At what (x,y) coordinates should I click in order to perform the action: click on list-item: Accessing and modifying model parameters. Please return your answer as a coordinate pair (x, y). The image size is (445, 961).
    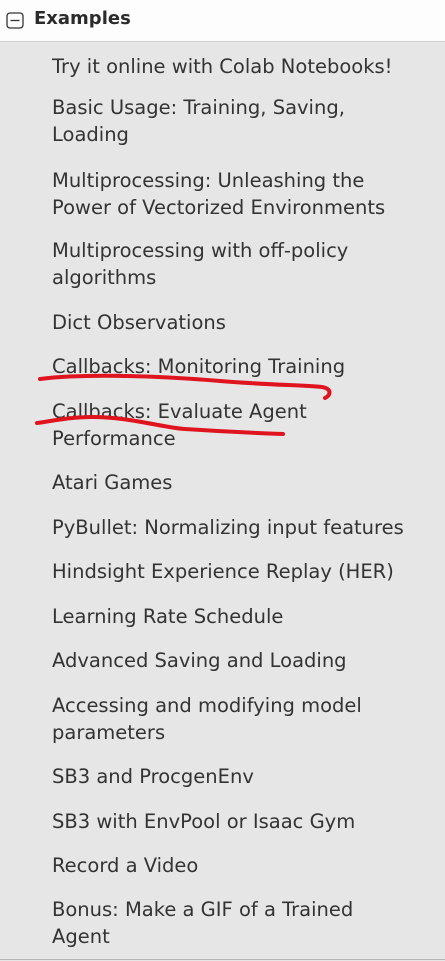
    Looking at the image, I should click on (242, 719).